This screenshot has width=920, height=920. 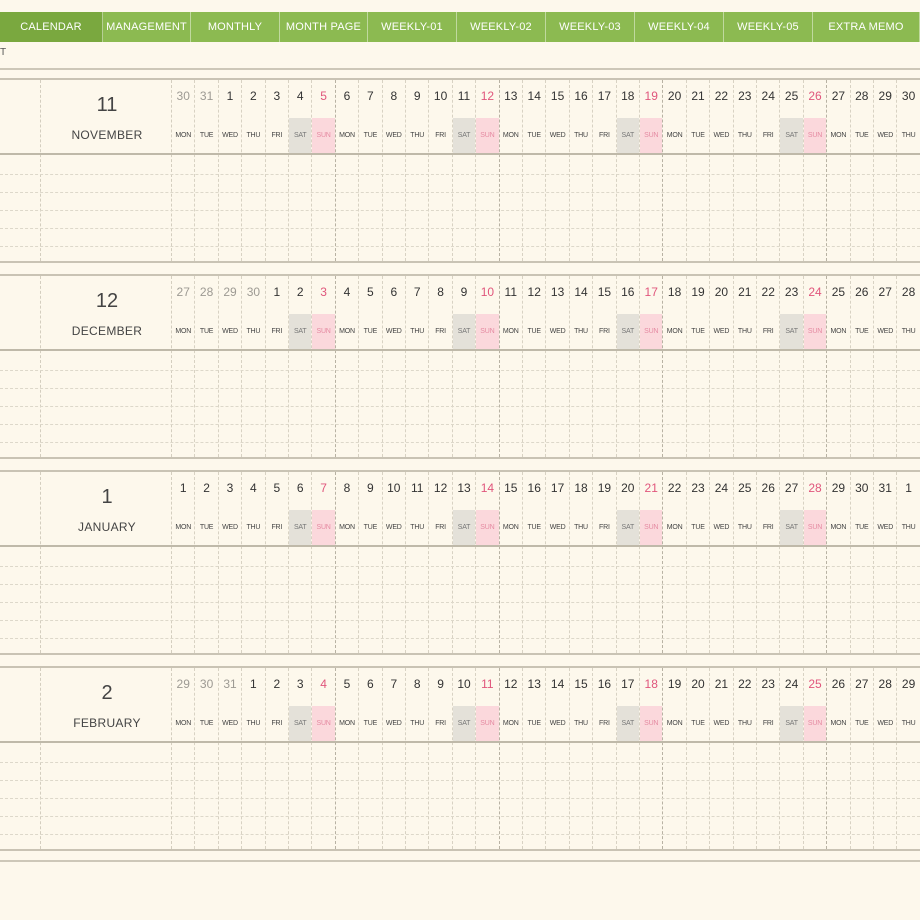 I want to click on day-column: 25 MON, so click(x=839, y=366).